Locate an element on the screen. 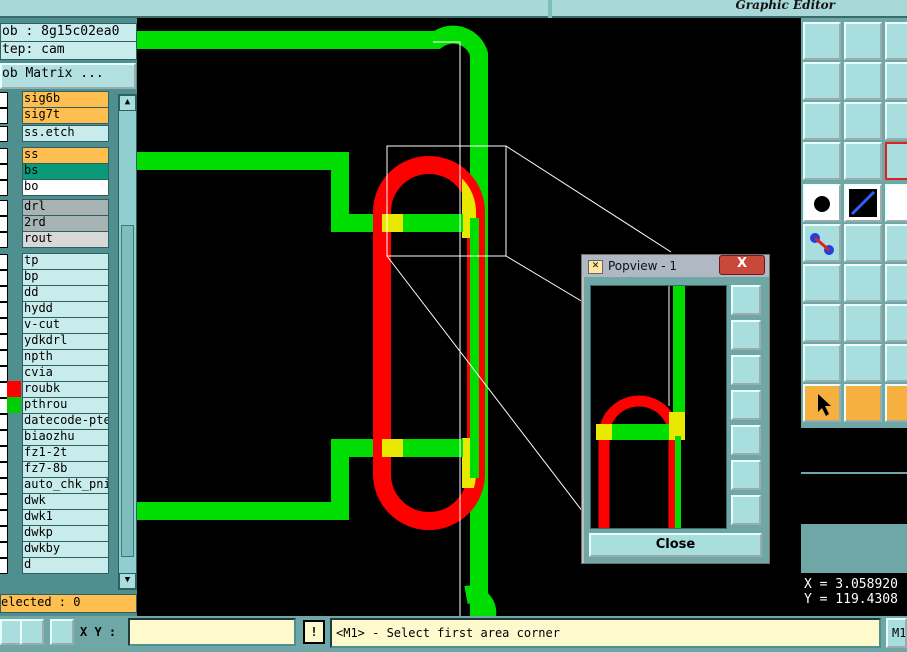 The height and width of the screenshot is (652, 907). layer-name: bs is located at coordinates (65, 171).